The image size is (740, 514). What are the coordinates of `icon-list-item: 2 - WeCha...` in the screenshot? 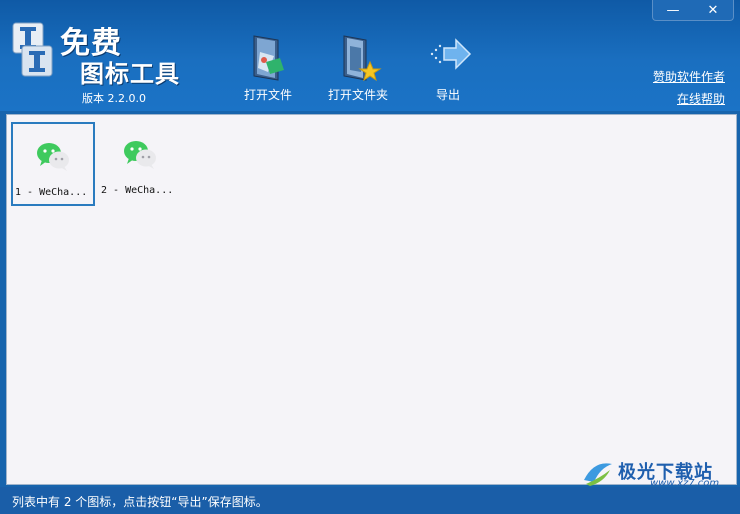 It's located at (140, 163).